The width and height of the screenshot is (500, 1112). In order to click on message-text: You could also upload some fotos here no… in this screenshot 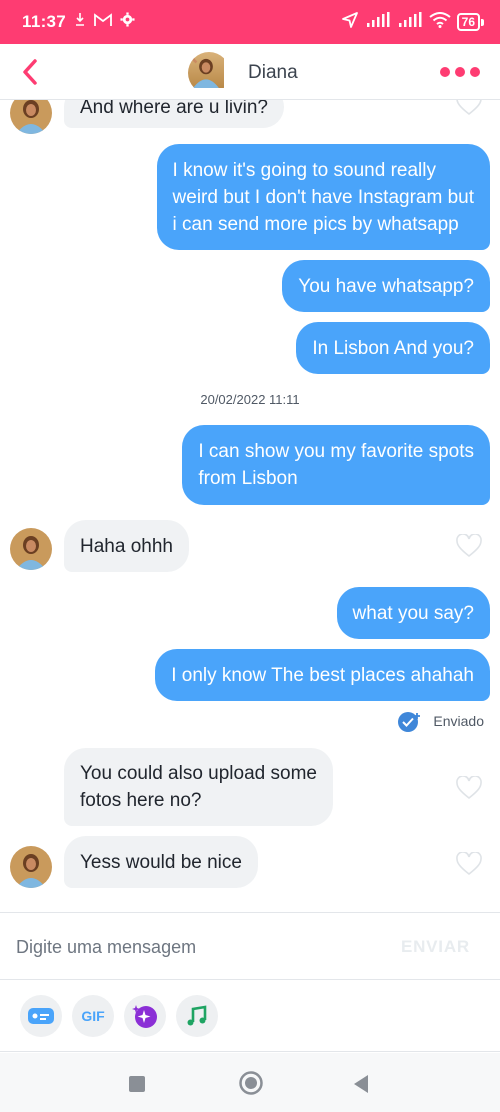, I will do `click(198, 787)`.